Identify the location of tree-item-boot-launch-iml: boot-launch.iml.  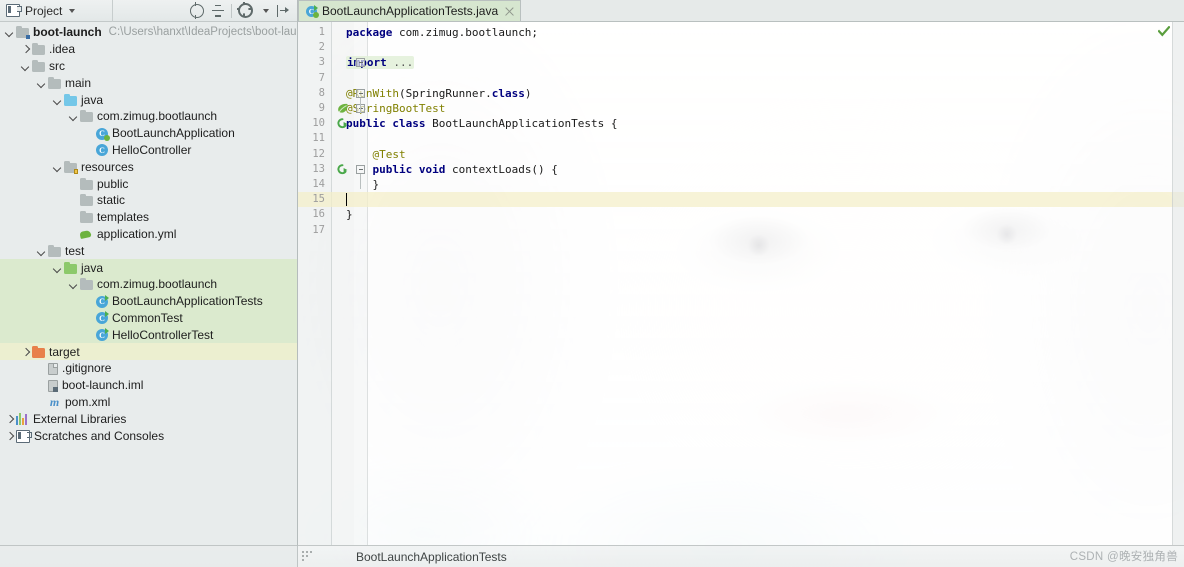
(148, 385).